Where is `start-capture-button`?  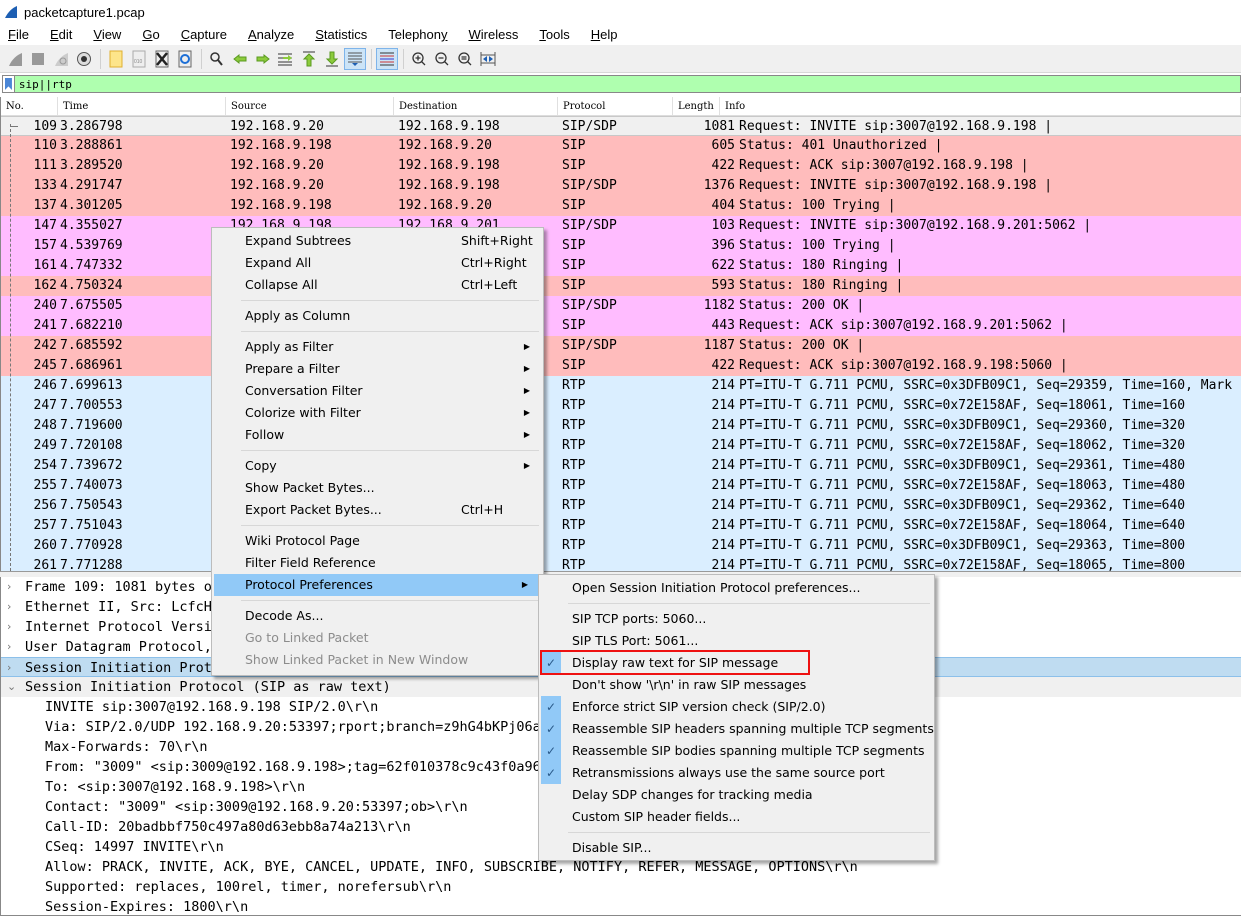
start-capture-button is located at coordinates (15, 59).